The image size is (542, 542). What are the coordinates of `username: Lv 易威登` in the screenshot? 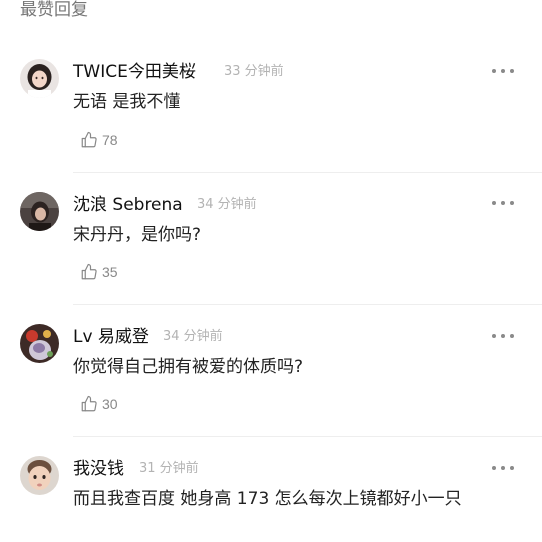 It's located at (111, 337).